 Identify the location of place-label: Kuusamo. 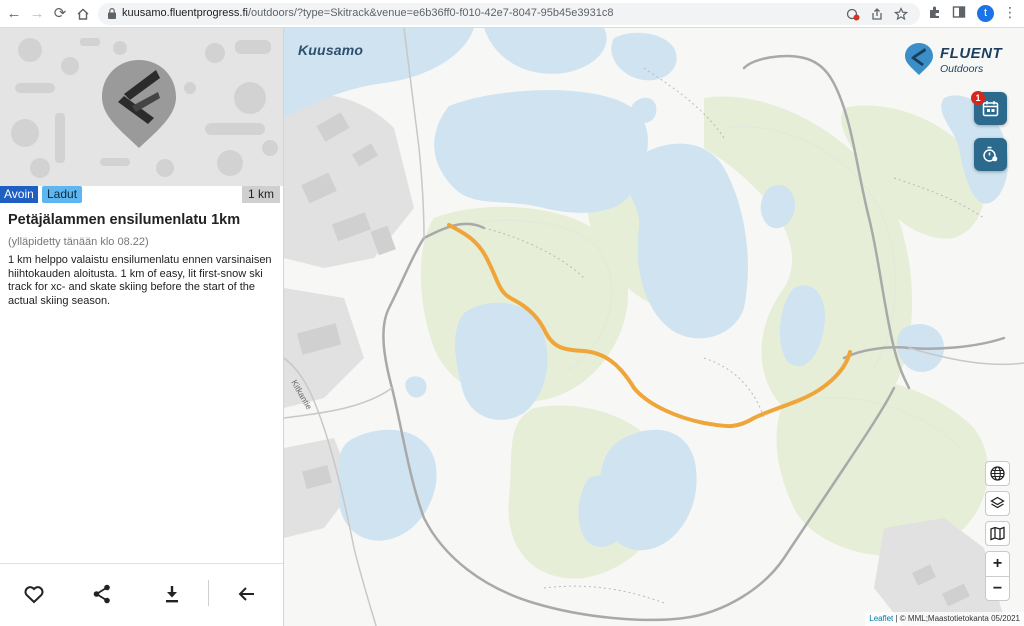
(331, 50).